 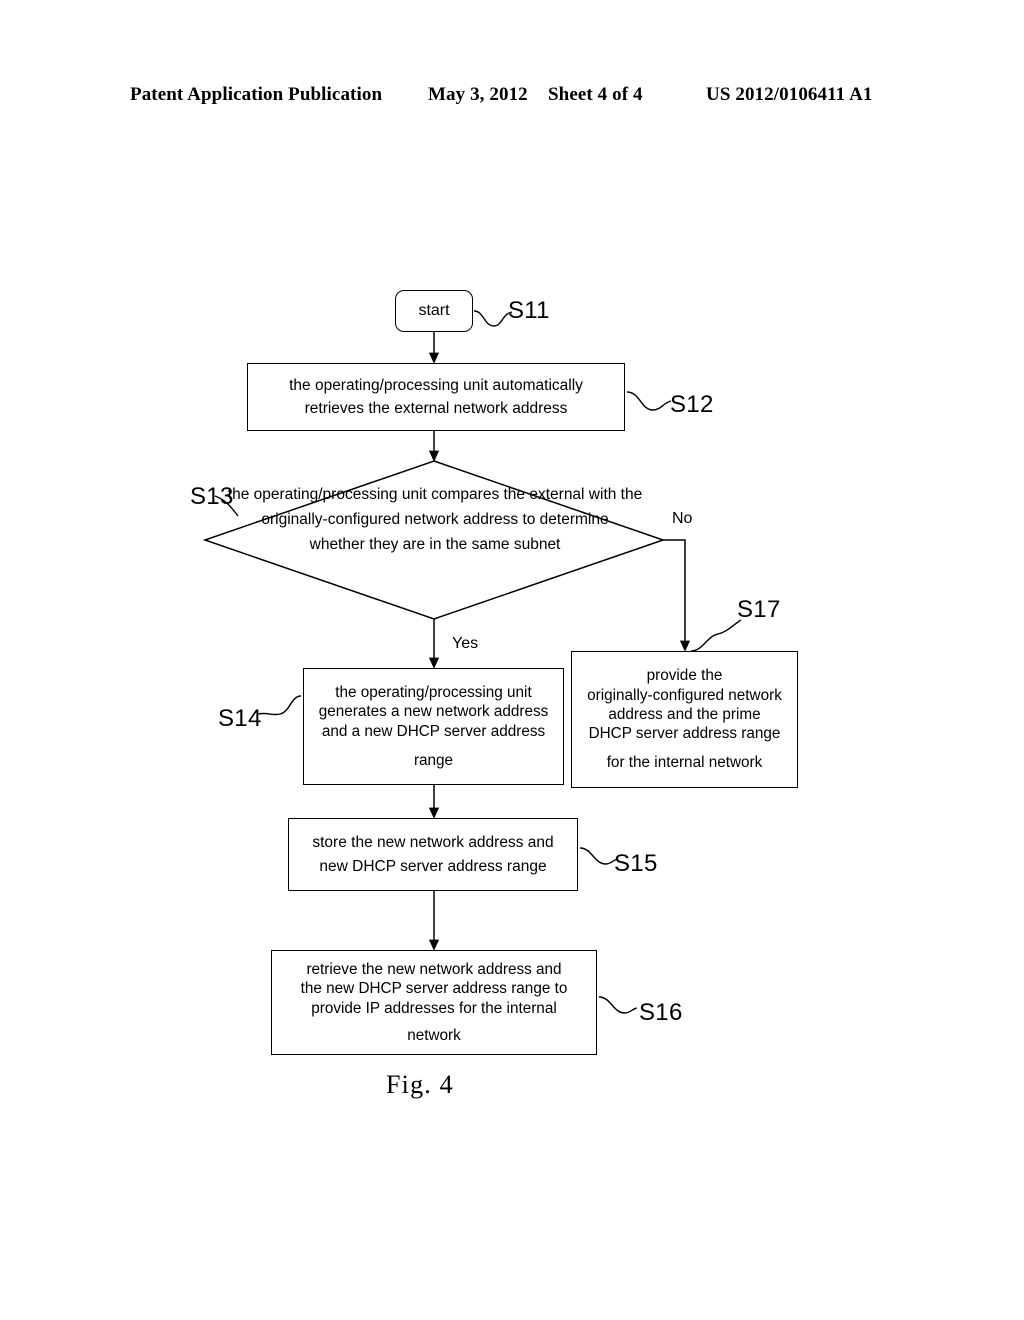 What do you see at coordinates (661, 1012) in the screenshot?
I see `step-label-s16: S16` at bounding box center [661, 1012].